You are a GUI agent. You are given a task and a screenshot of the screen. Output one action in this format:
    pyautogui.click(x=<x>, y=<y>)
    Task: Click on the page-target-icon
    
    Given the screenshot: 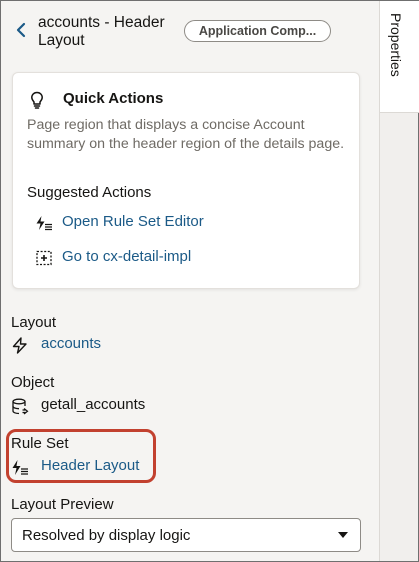 What is the action you would take?
    pyautogui.click(x=44, y=258)
    